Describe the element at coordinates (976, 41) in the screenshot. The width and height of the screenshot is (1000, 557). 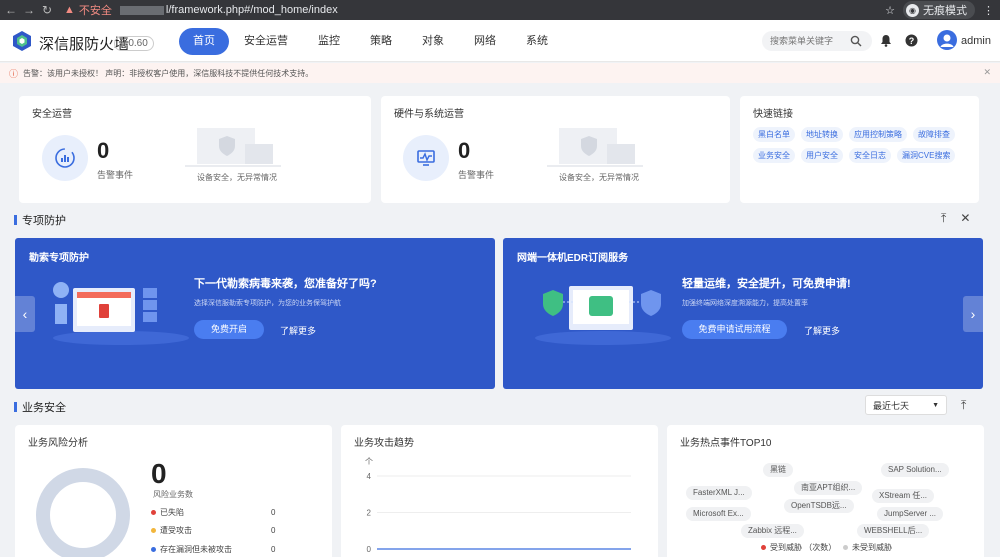
I see `username: admin` at that location.